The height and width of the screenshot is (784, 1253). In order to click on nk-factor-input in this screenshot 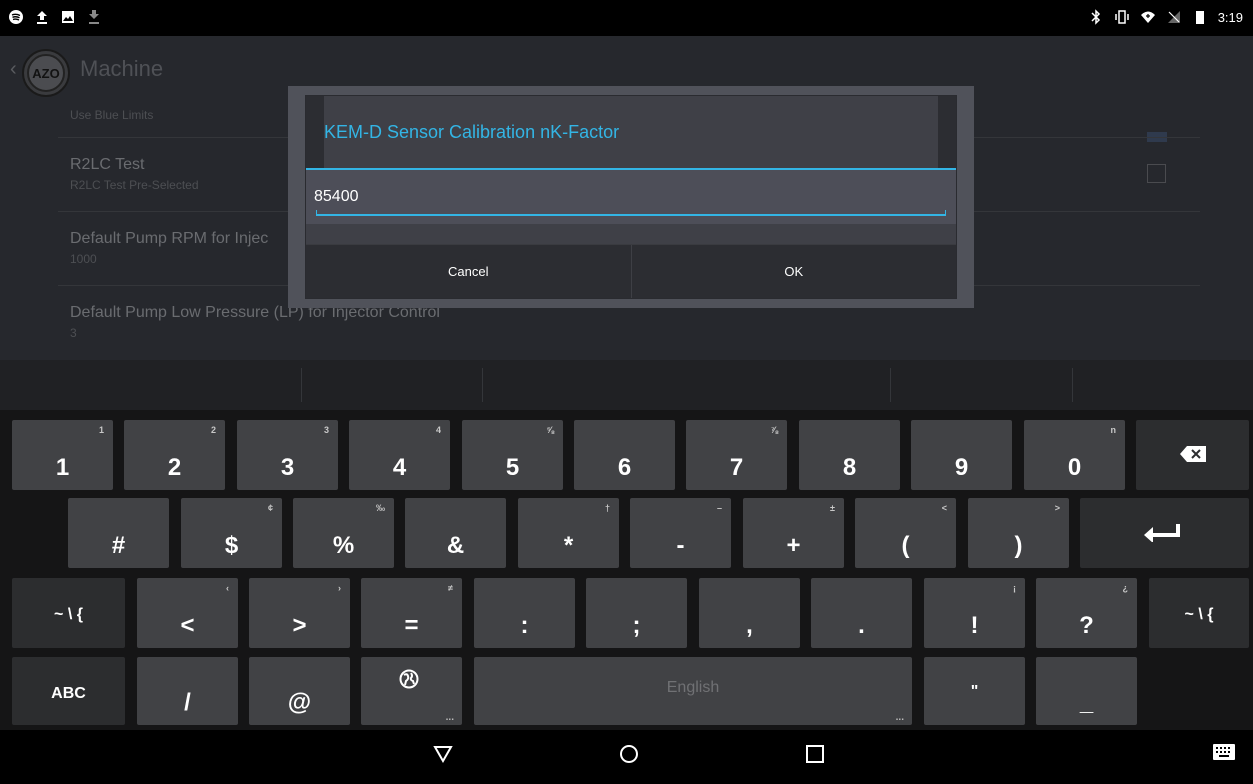, I will do `click(629, 197)`.